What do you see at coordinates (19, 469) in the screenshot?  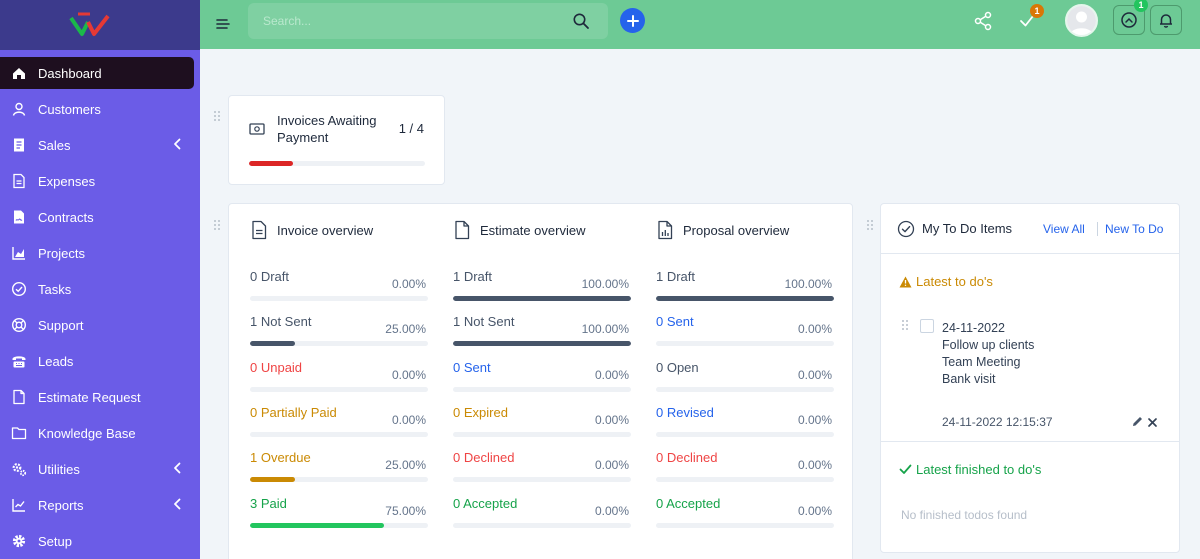 I see `cogs-icon` at bounding box center [19, 469].